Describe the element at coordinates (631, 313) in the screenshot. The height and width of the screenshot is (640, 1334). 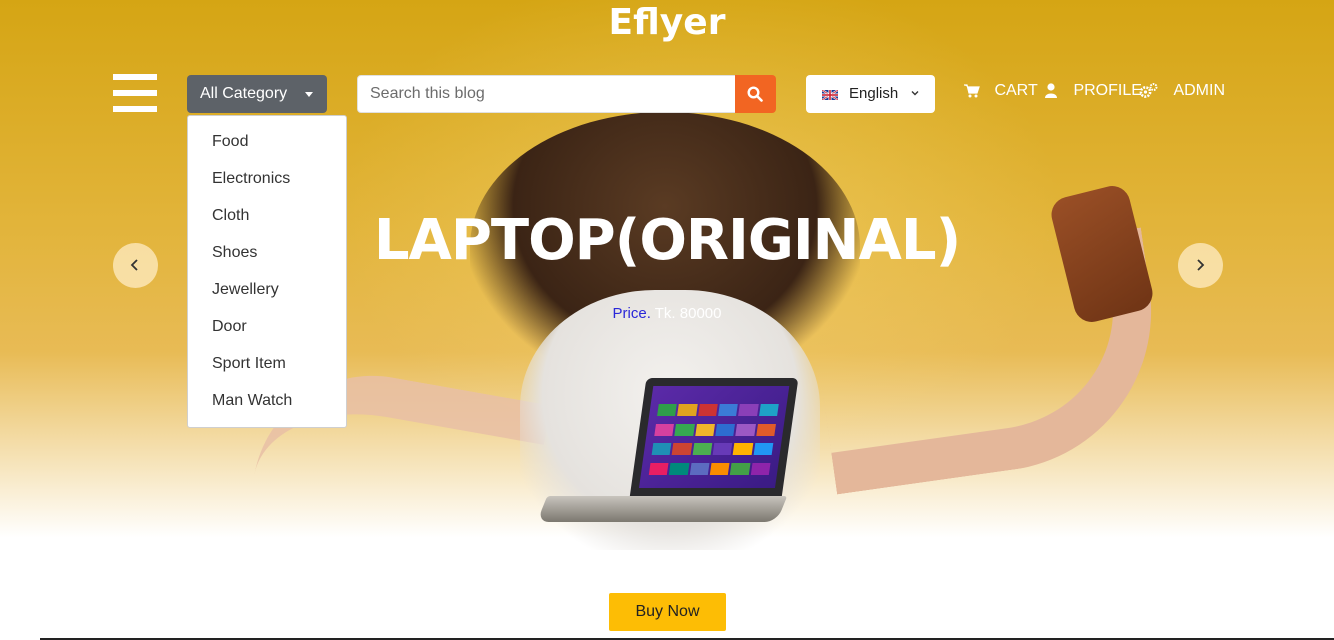
I see `price-label: Price.` at that location.